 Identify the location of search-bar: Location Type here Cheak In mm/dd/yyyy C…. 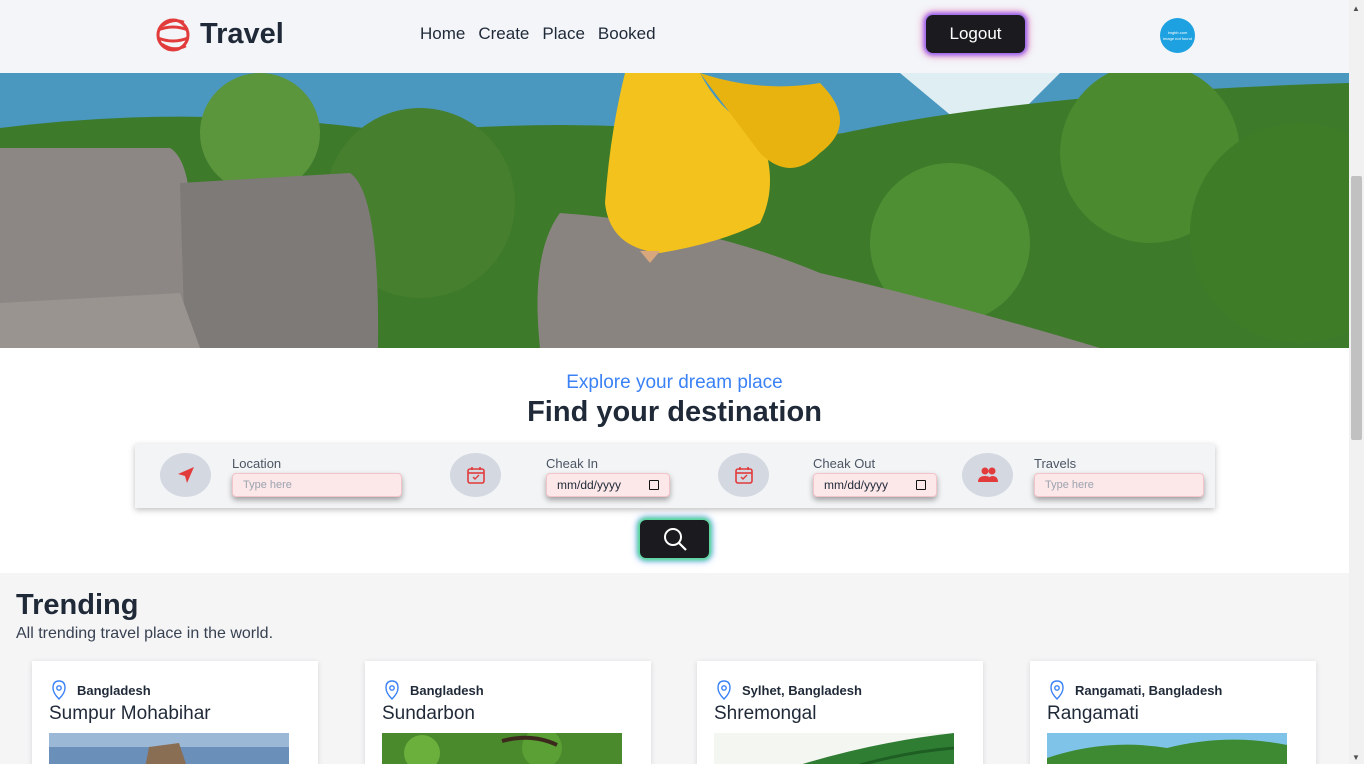
(675, 476).